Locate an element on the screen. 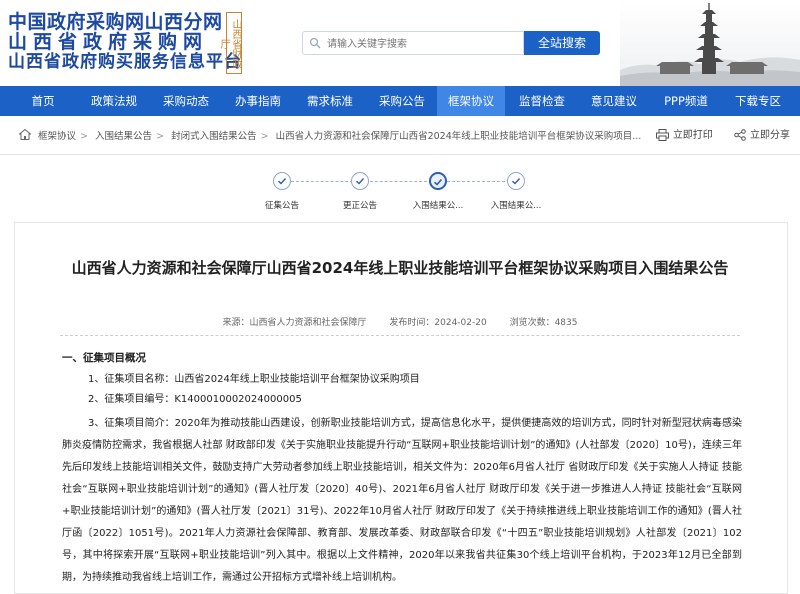 This screenshot has width=800, height=594. page-tools: 立即打印 立即分享 is located at coordinates (714, 133).